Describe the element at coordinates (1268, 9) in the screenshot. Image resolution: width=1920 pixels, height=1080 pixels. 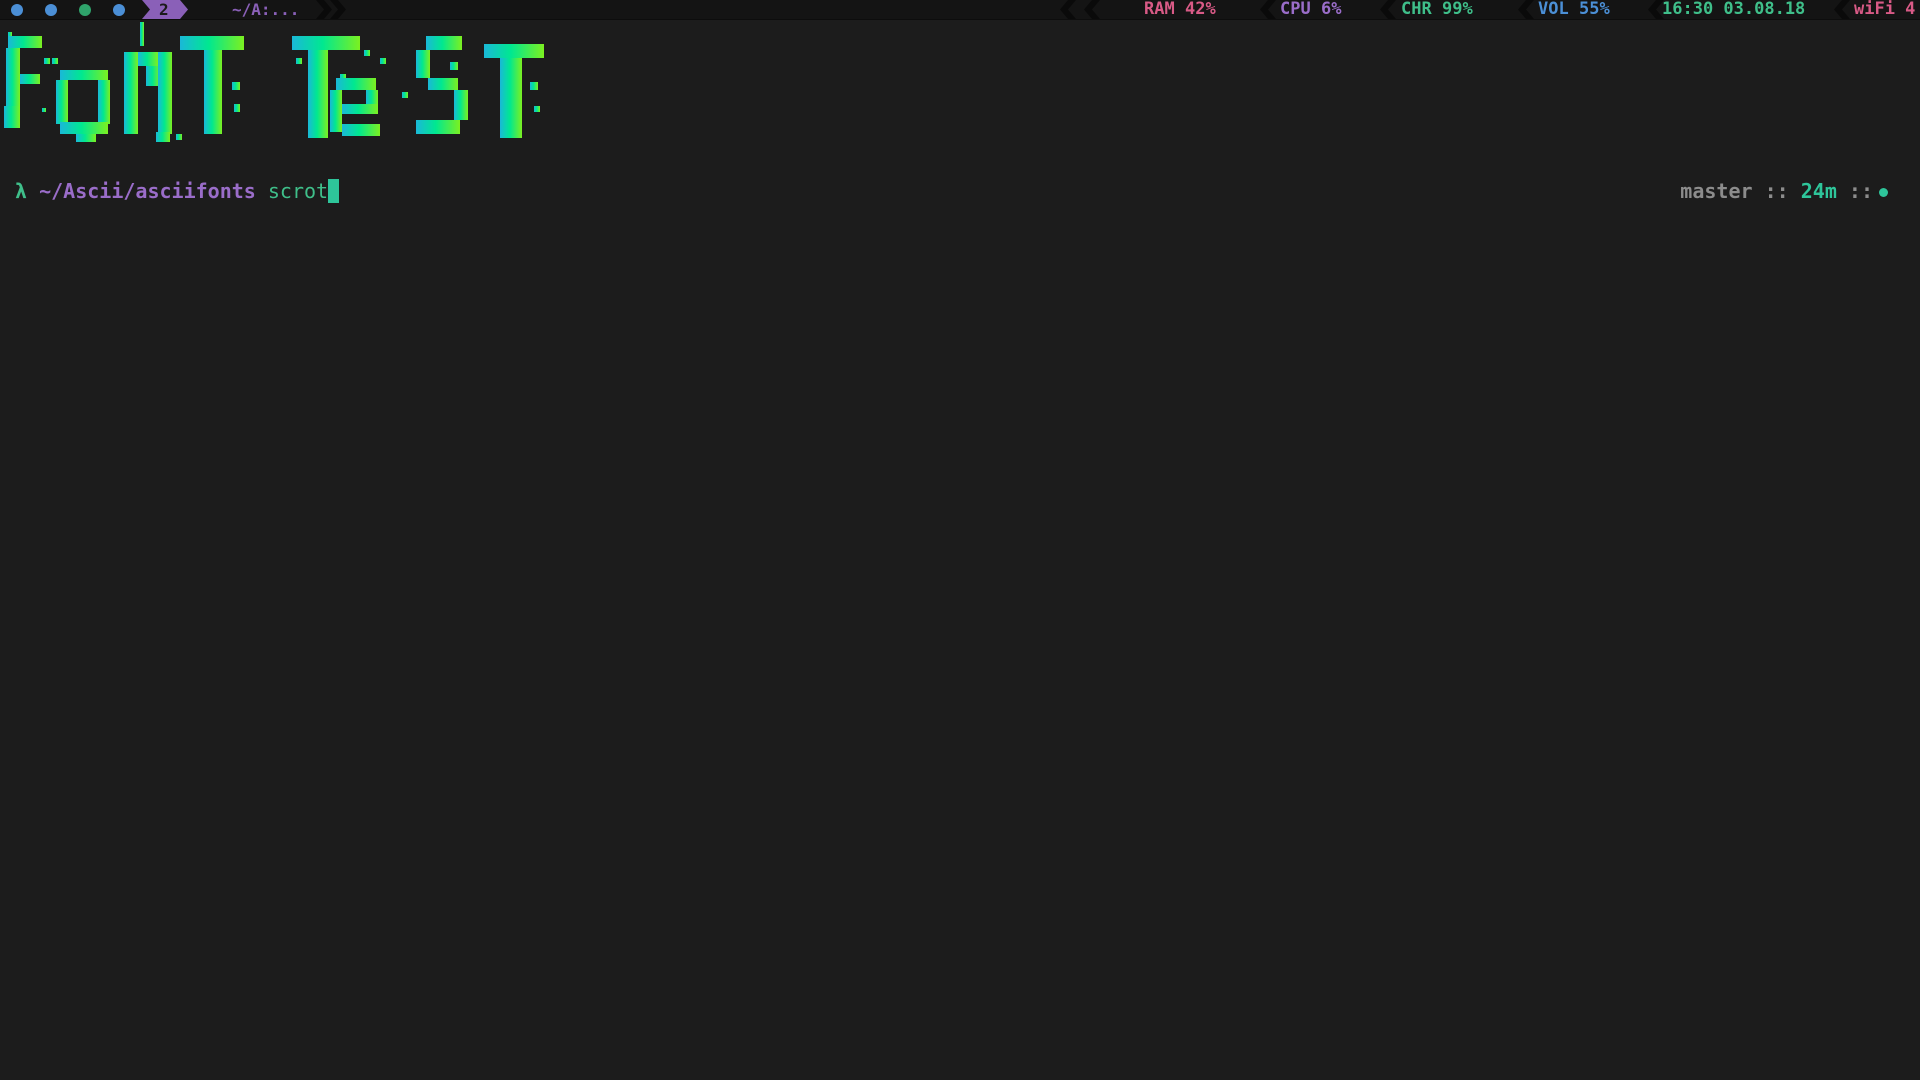
I see `ram-cpu-divider-icon` at that location.